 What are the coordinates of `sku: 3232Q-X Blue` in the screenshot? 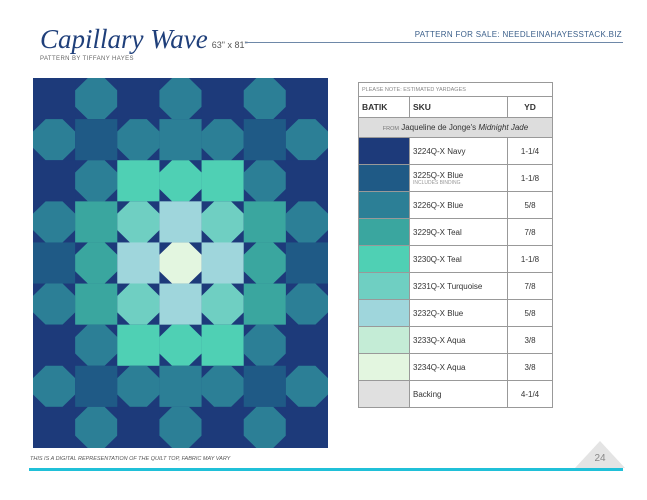 It's located at (438, 313).